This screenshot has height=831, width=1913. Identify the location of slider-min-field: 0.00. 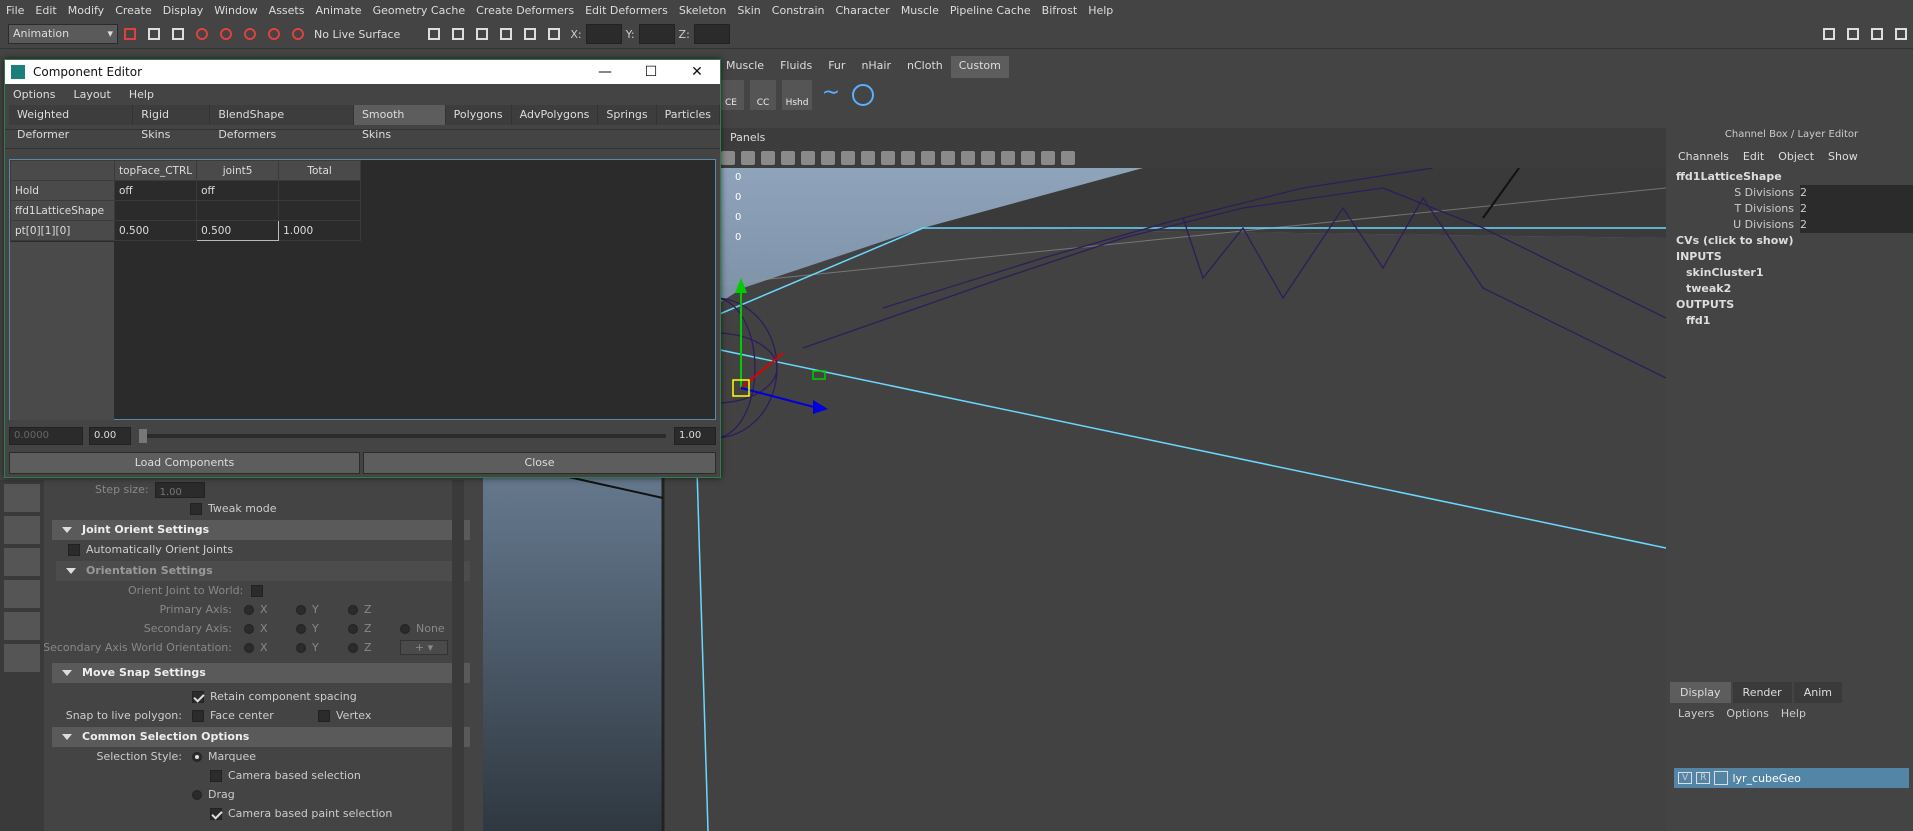
(110, 436).